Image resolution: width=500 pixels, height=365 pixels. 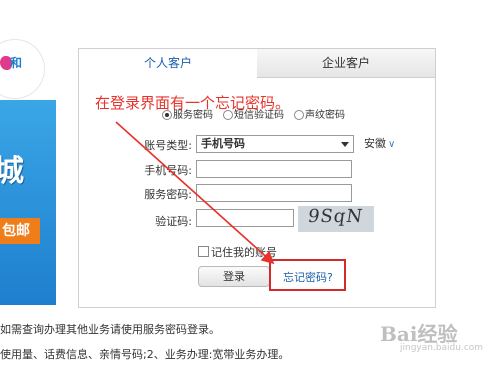 I want to click on watermark-url: jingyan.baidu.com, so click(x=442, y=348).